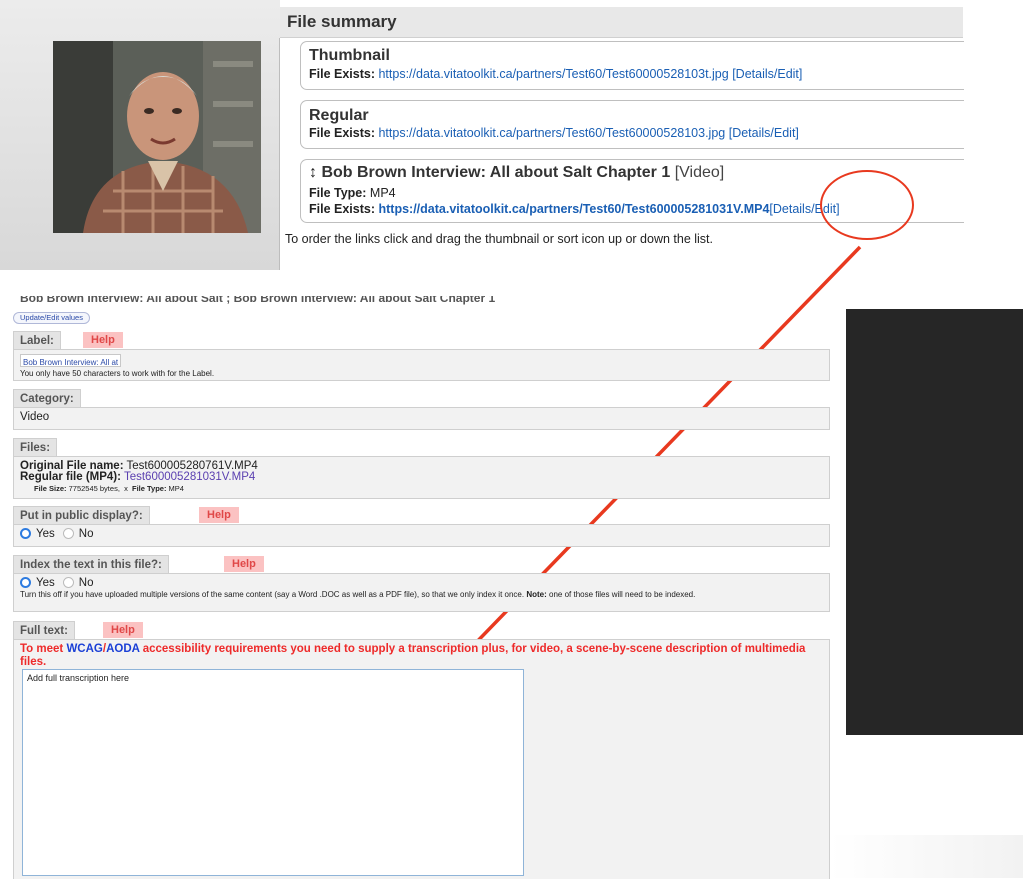  Describe the element at coordinates (279, 154) in the screenshot. I see `divider` at that location.